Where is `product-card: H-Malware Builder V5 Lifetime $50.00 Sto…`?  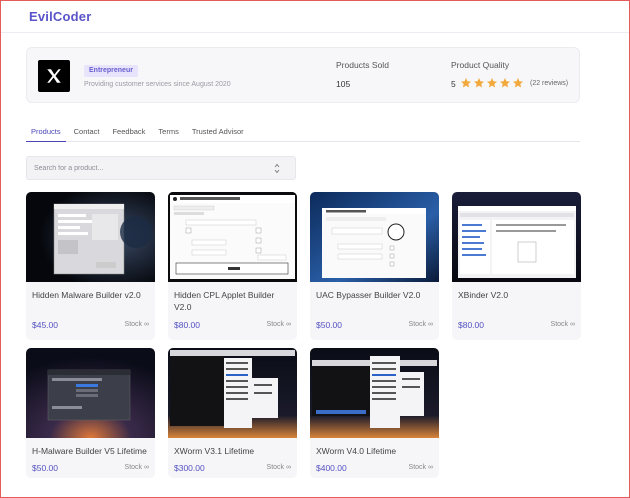
product-card: H-Malware Builder V5 Lifetime $50.00 Sto… is located at coordinates (90, 413).